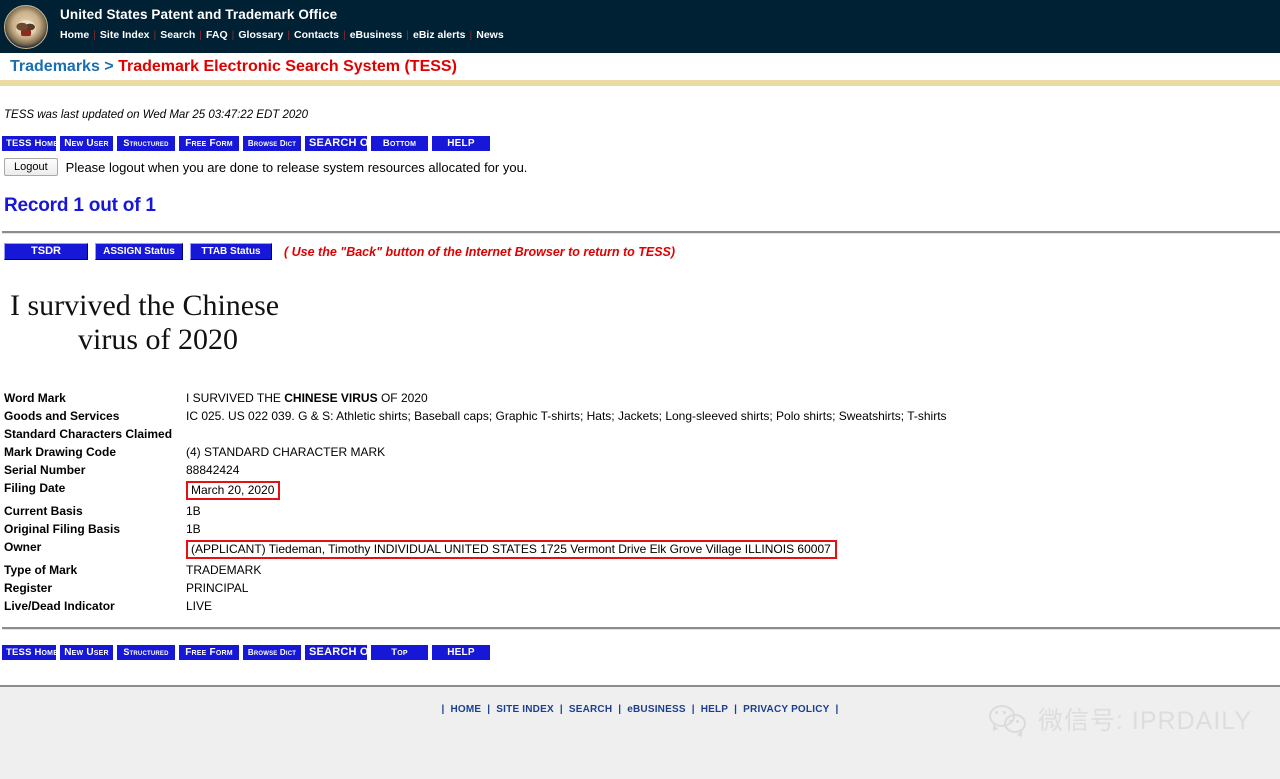  What do you see at coordinates (641, 307) in the screenshot?
I see `trademark-mark-image: I survived the Chinese virus of 2020` at bounding box center [641, 307].